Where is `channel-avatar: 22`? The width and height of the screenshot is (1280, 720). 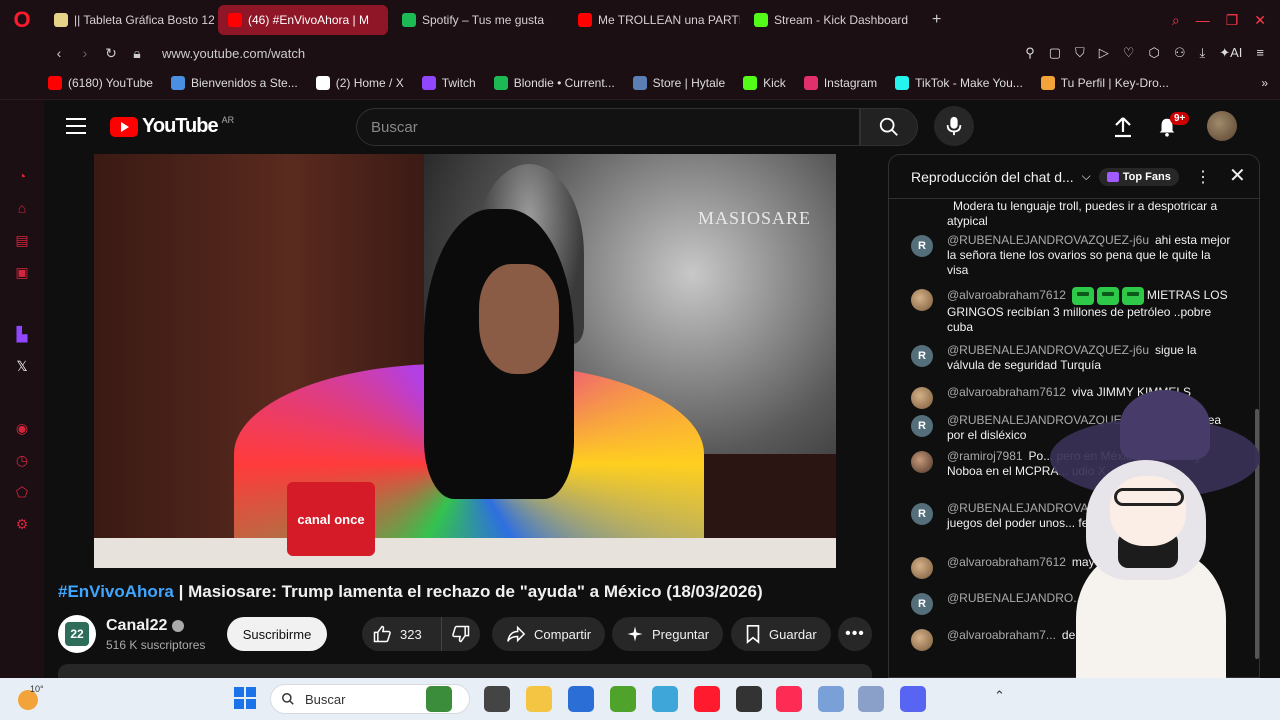
channel-avatar: 22 is located at coordinates (77, 634).